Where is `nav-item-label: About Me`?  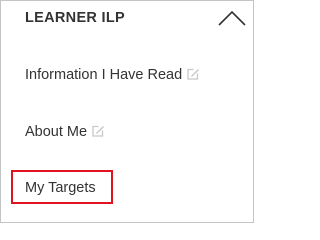 nav-item-label: About Me is located at coordinates (56, 132).